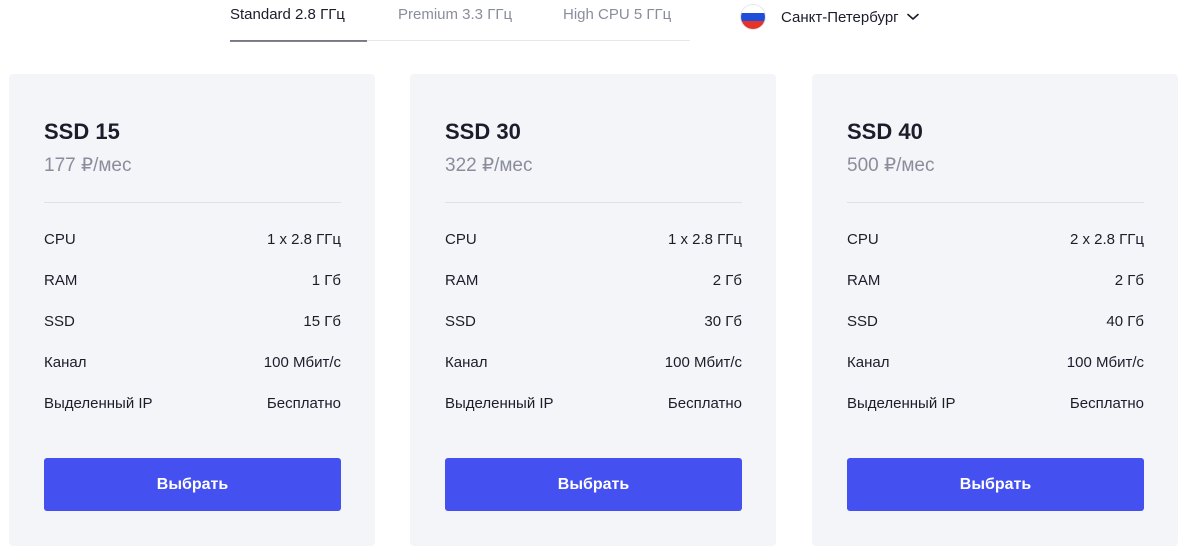  What do you see at coordinates (1106, 239) in the screenshot?
I see `spec-value: 2 x 2.8 ГГц` at bounding box center [1106, 239].